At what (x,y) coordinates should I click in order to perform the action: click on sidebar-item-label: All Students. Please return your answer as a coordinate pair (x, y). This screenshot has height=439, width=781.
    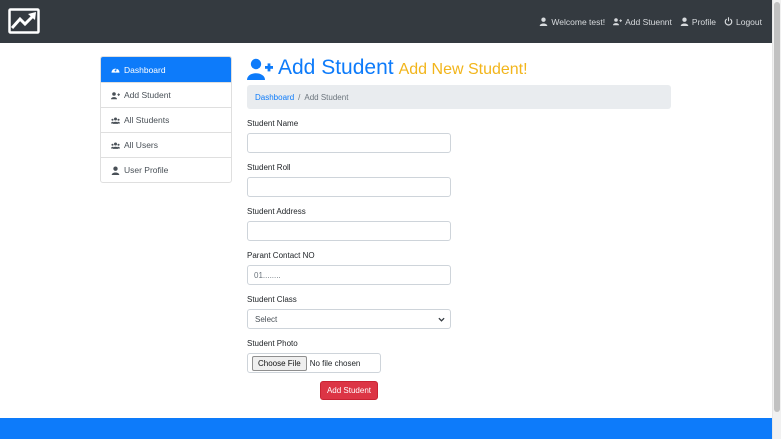
    Looking at the image, I should click on (147, 120).